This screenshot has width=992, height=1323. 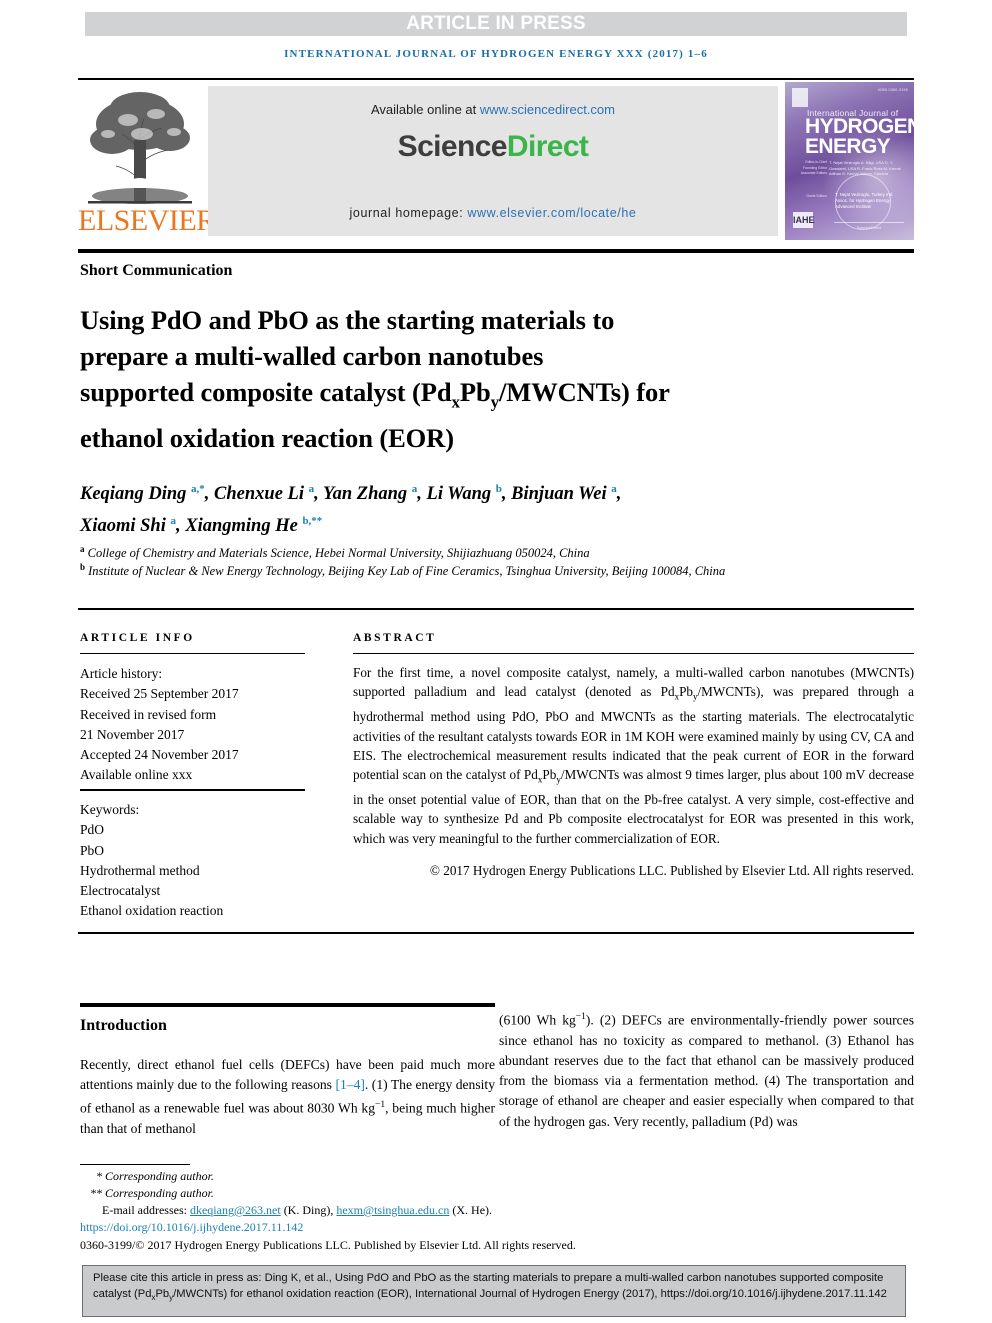 What do you see at coordinates (159, 694) in the screenshot?
I see `article-history-received: Received 25 September 2017` at bounding box center [159, 694].